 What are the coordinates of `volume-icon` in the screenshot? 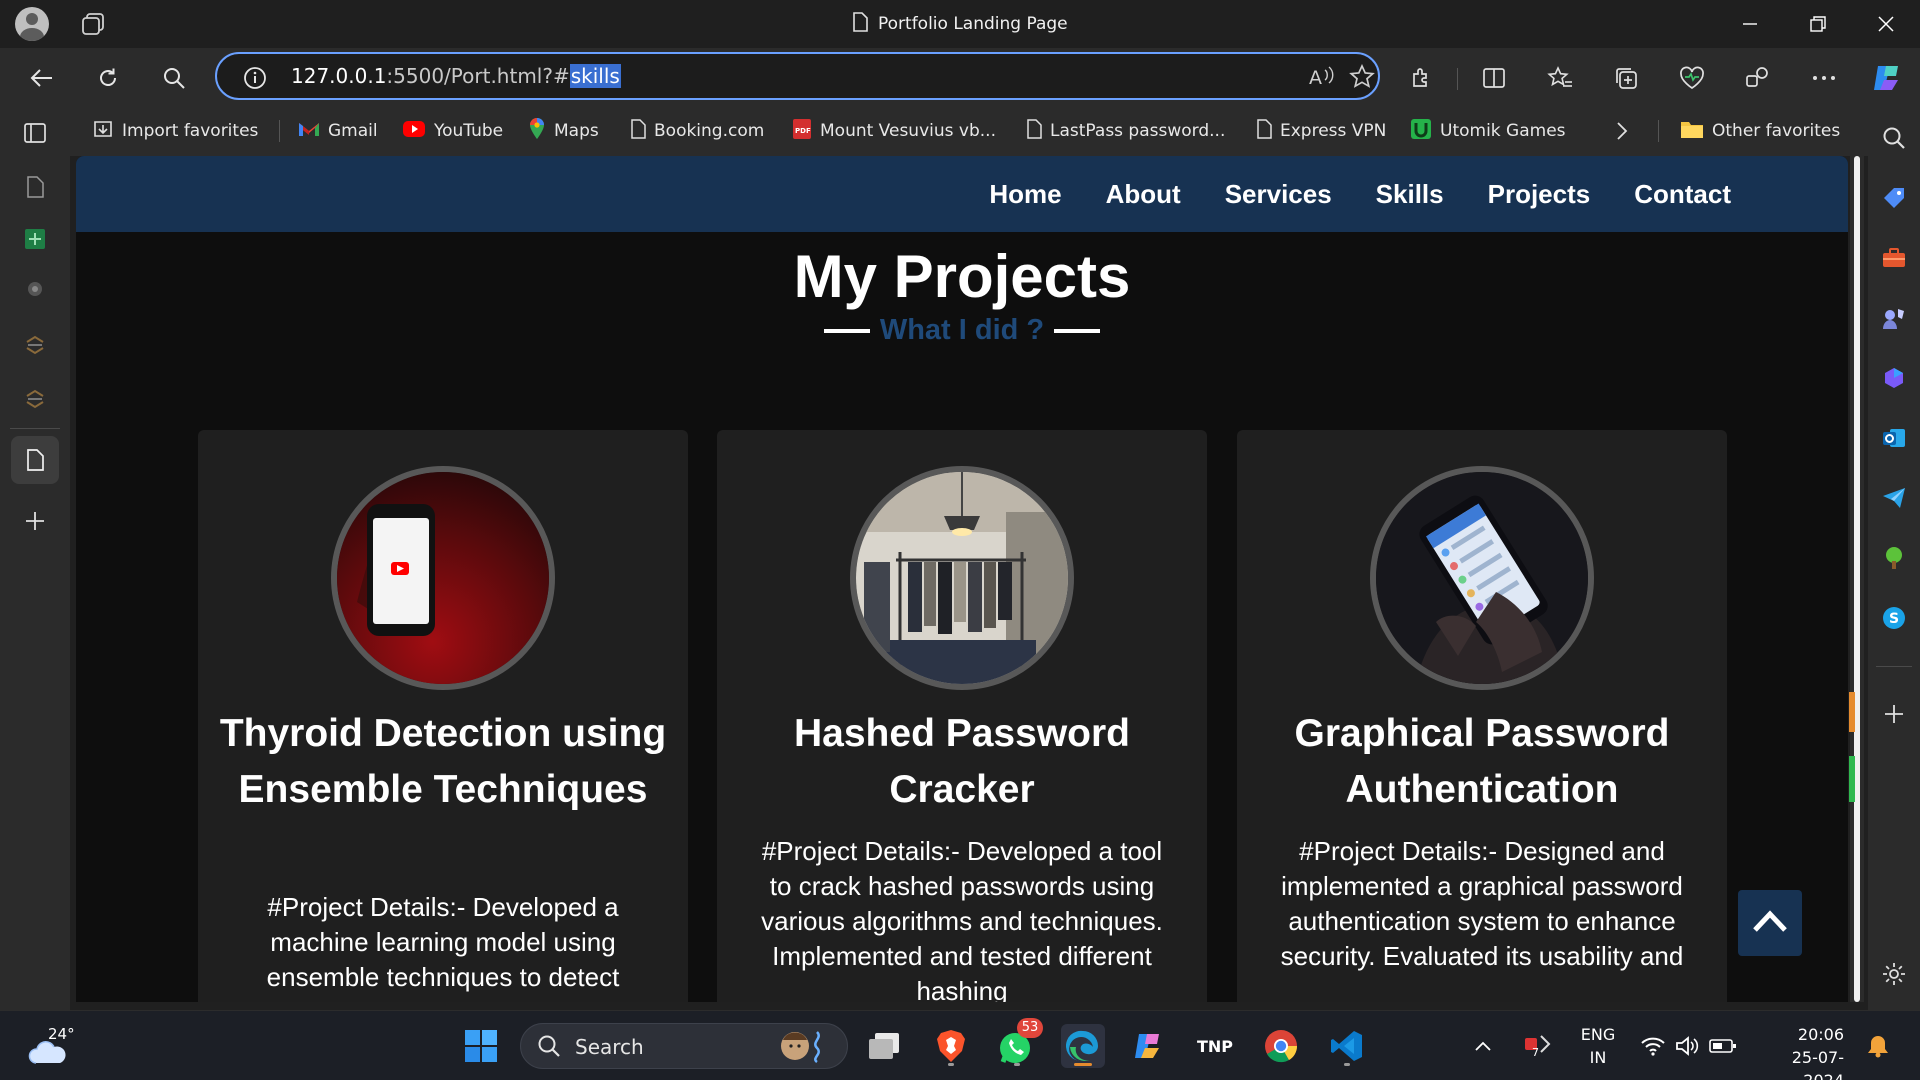 It's located at (1687, 1046).